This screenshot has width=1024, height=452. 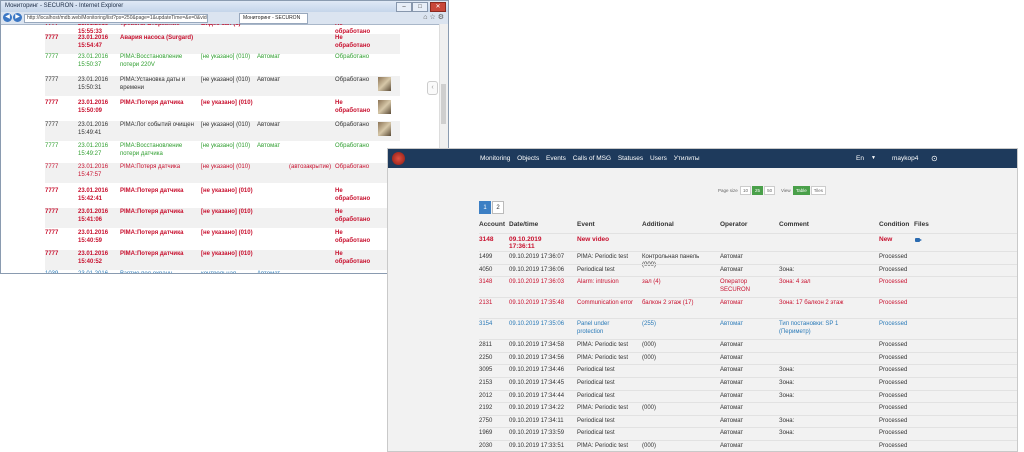 What do you see at coordinates (420, 7) in the screenshot?
I see `maximize-button: □` at bounding box center [420, 7].